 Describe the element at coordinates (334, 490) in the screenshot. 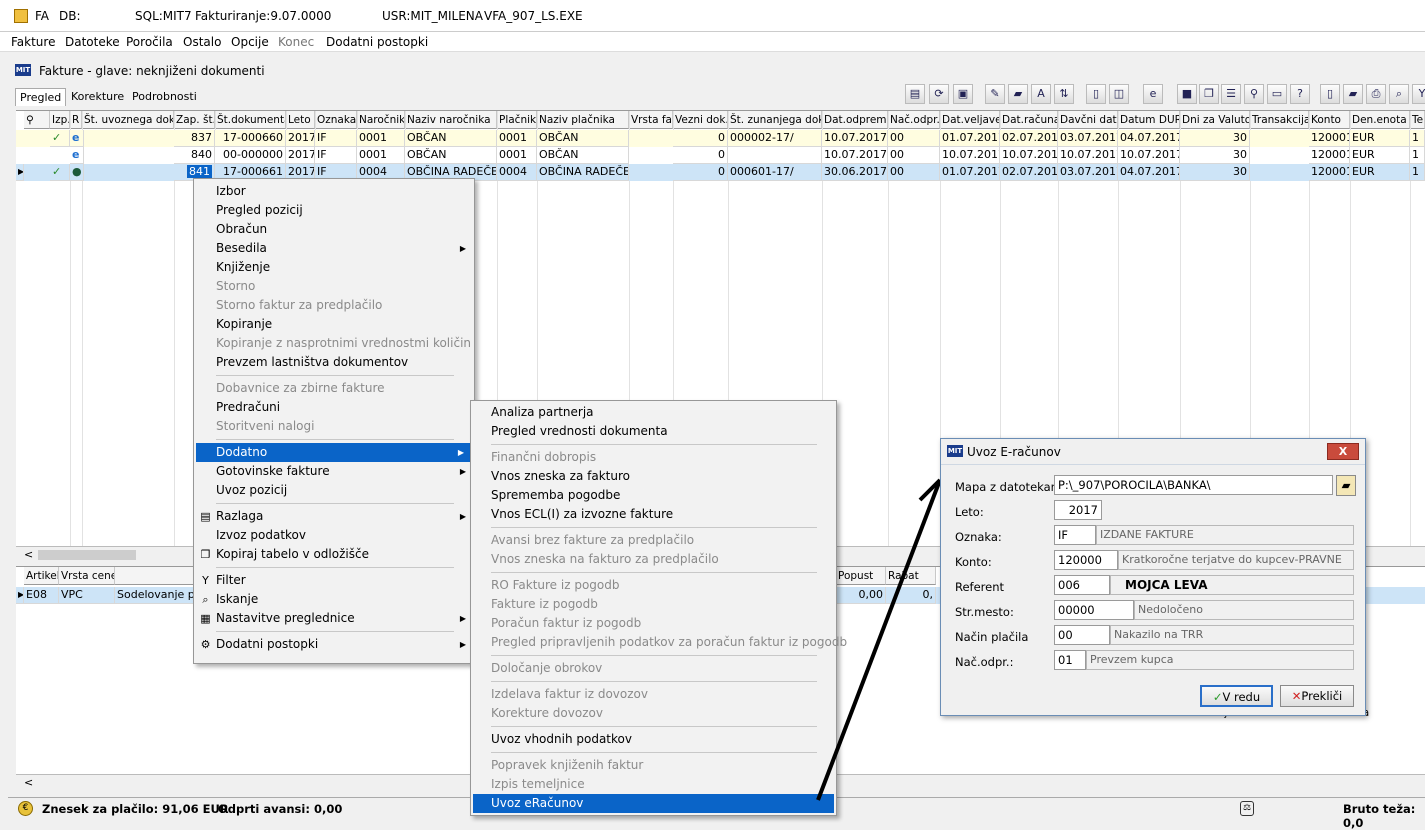

I see `menu-item-uvoz-pozicij: Uvoz pozicij` at that location.